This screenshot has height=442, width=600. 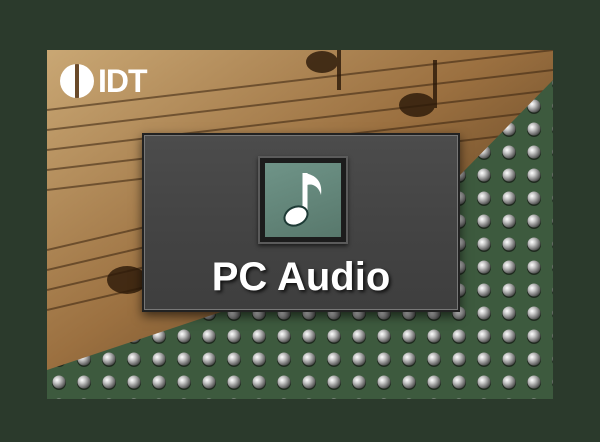 I want to click on music-note-icon, so click(x=302, y=200).